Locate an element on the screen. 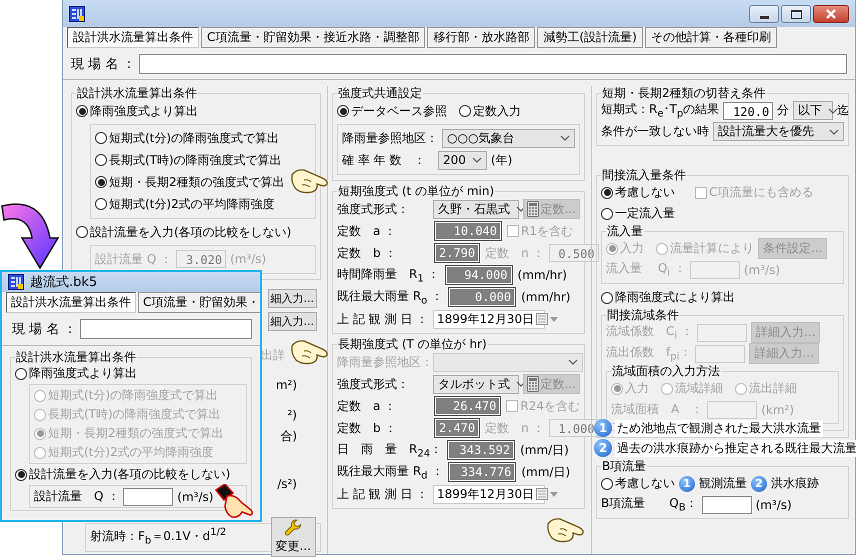  group-title: 間接流域条件 is located at coordinates (643, 315).